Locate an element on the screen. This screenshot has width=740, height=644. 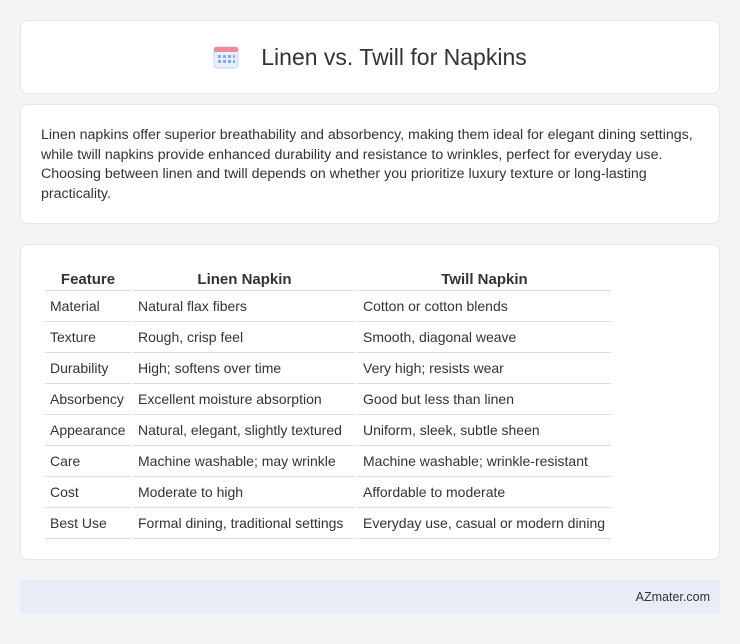
linen-cell: Moderate to high is located at coordinates (244, 492).